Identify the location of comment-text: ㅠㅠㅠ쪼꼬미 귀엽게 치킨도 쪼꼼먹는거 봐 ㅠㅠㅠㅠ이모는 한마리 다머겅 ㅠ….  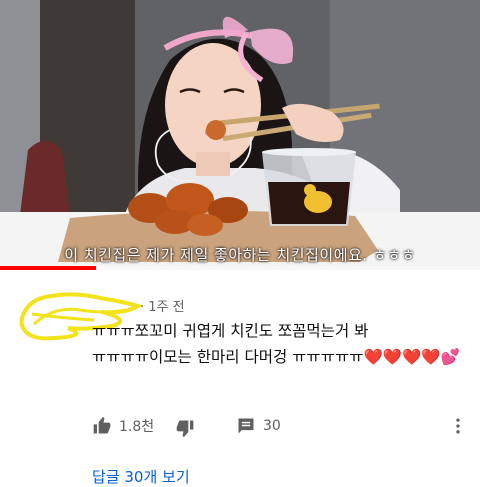
(276, 344).